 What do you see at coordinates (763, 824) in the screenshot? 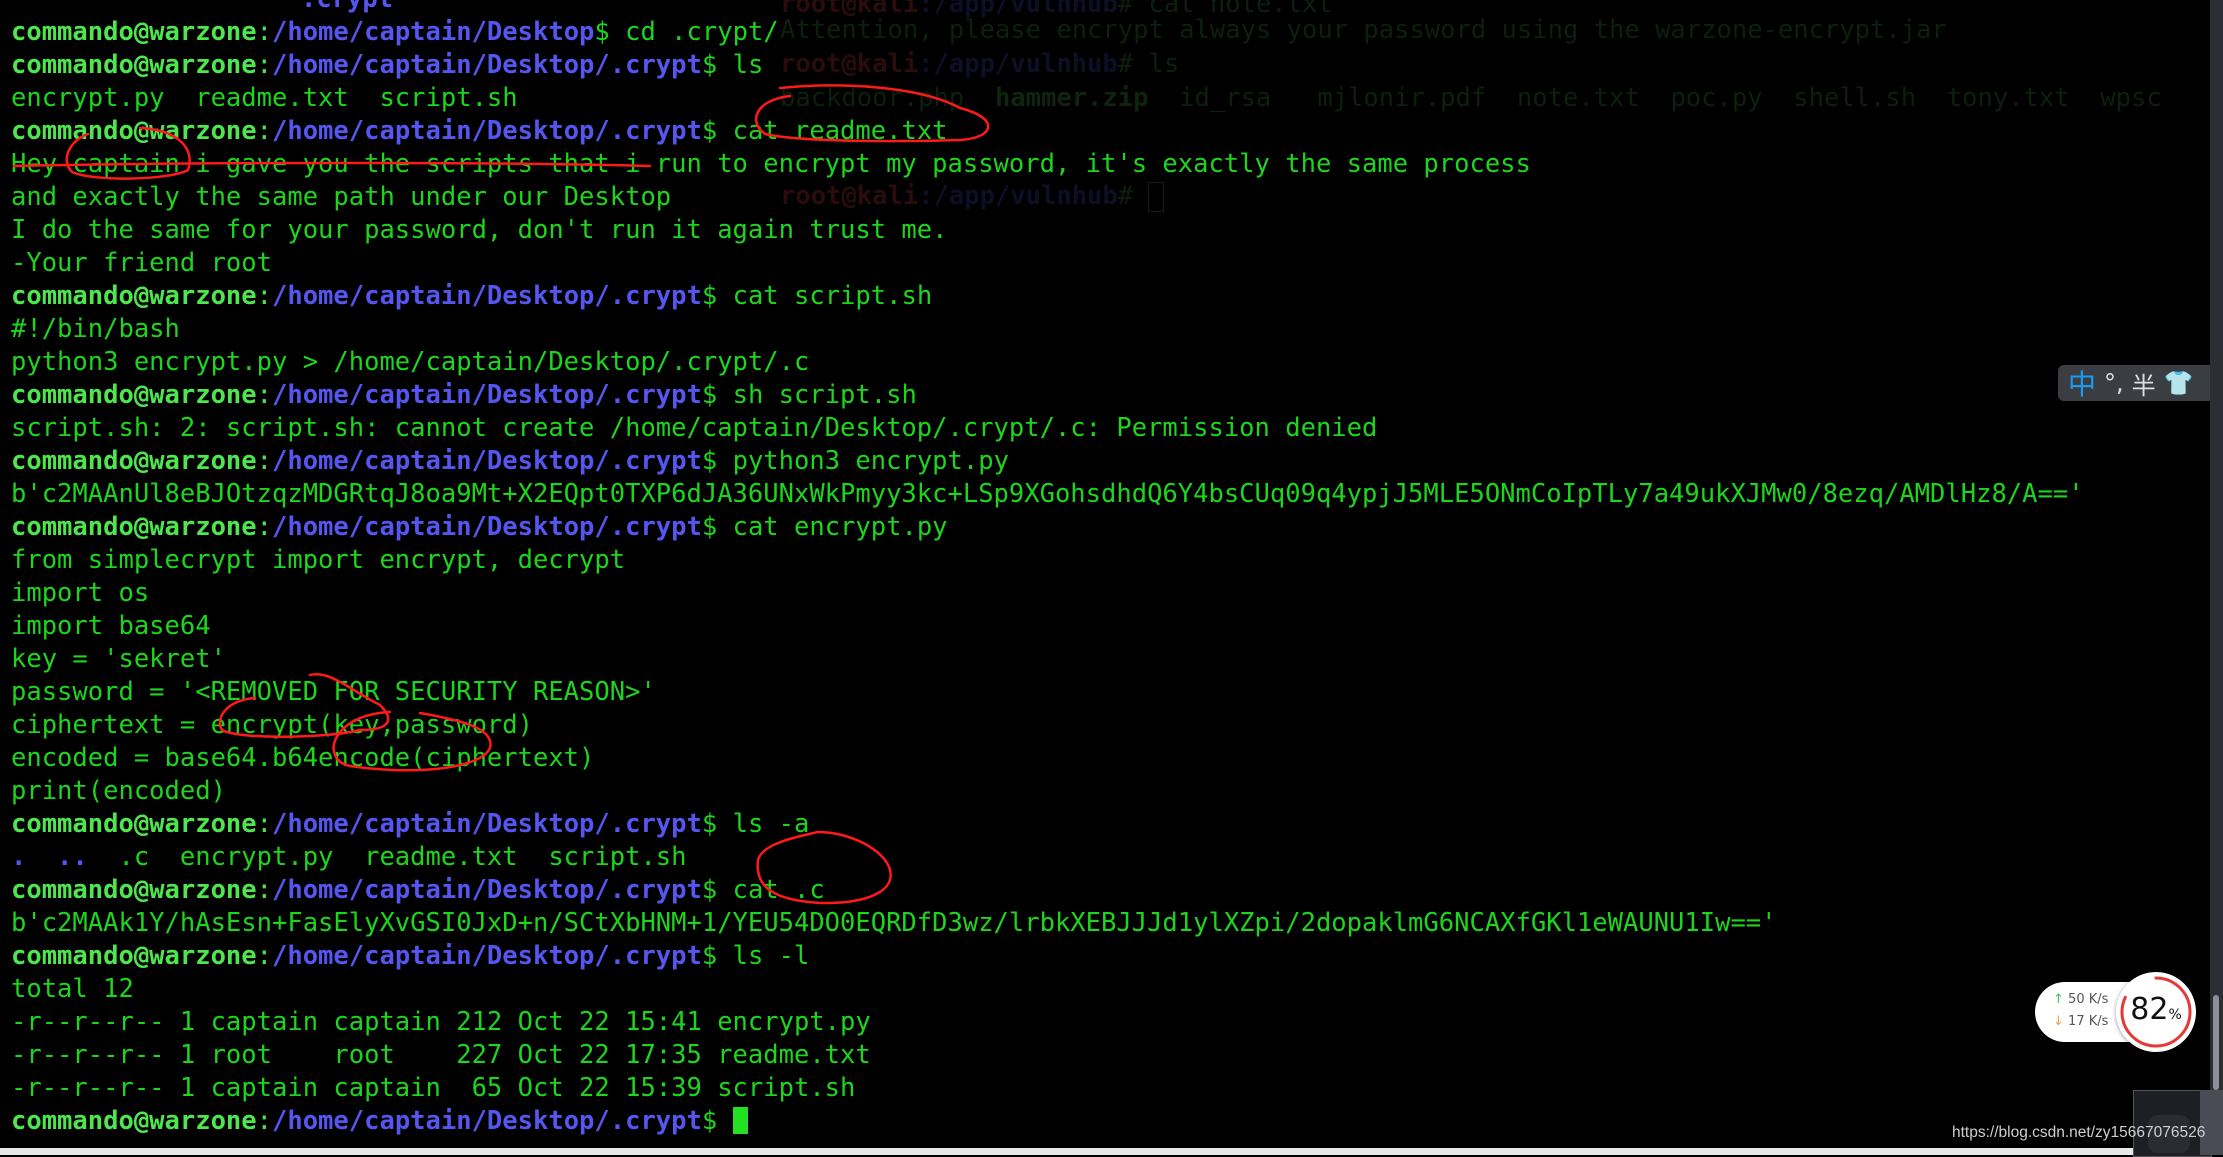
I see `command-text: ls -a` at bounding box center [763, 824].